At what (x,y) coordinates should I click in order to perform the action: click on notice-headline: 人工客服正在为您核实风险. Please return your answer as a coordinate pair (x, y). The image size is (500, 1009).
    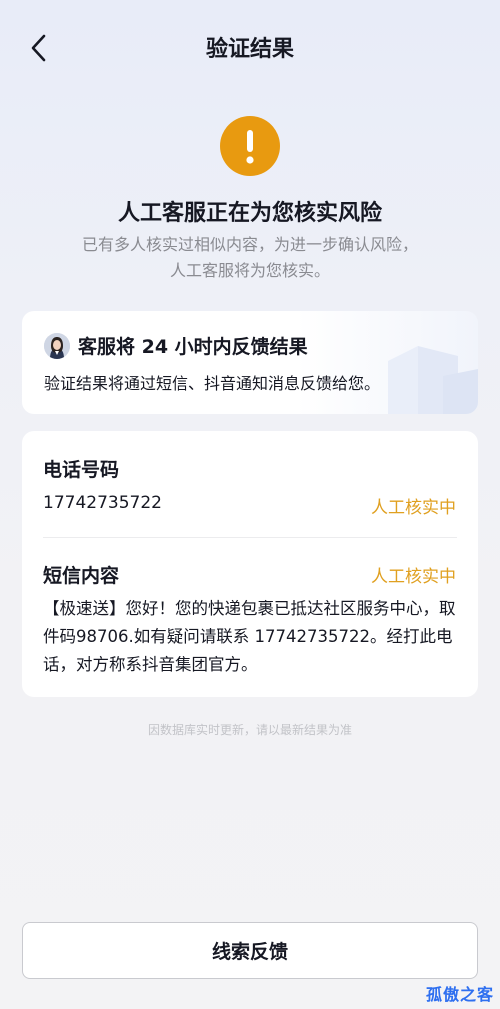
    Looking at the image, I should click on (249, 213).